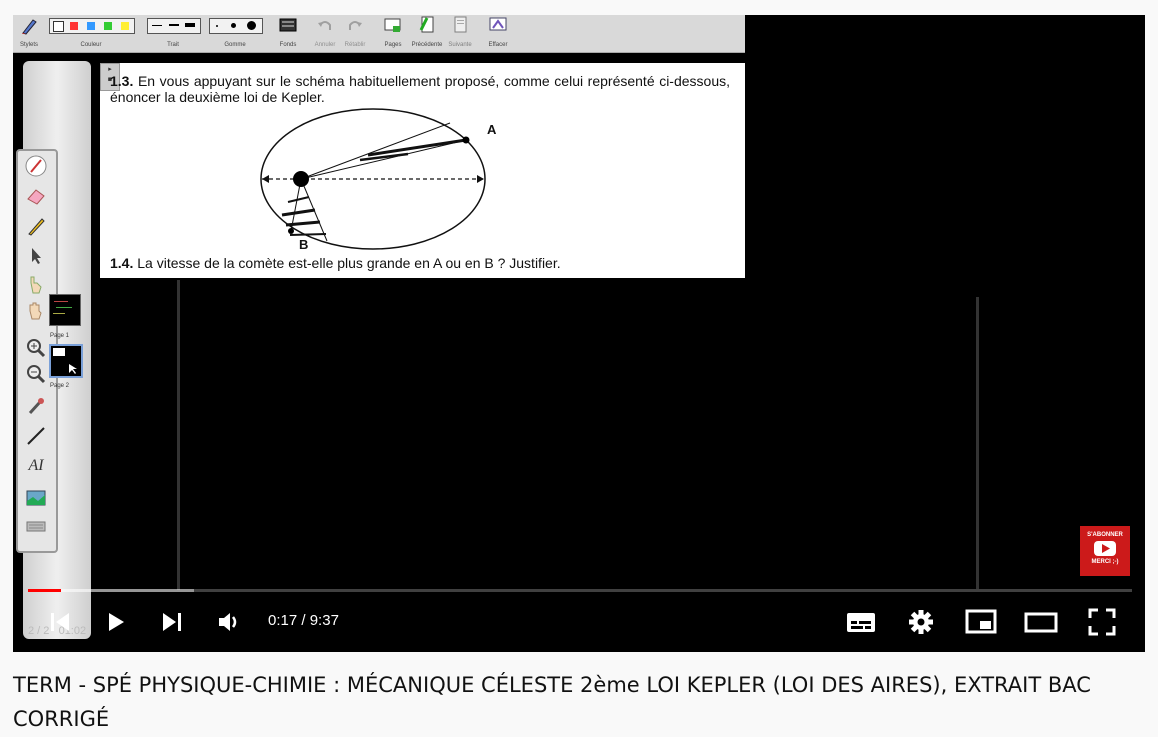 This screenshot has height=737, width=1158. Describe the element at coordinates (427, 45) in the screenshot. I see `precedente-label: Précédente` at that location.